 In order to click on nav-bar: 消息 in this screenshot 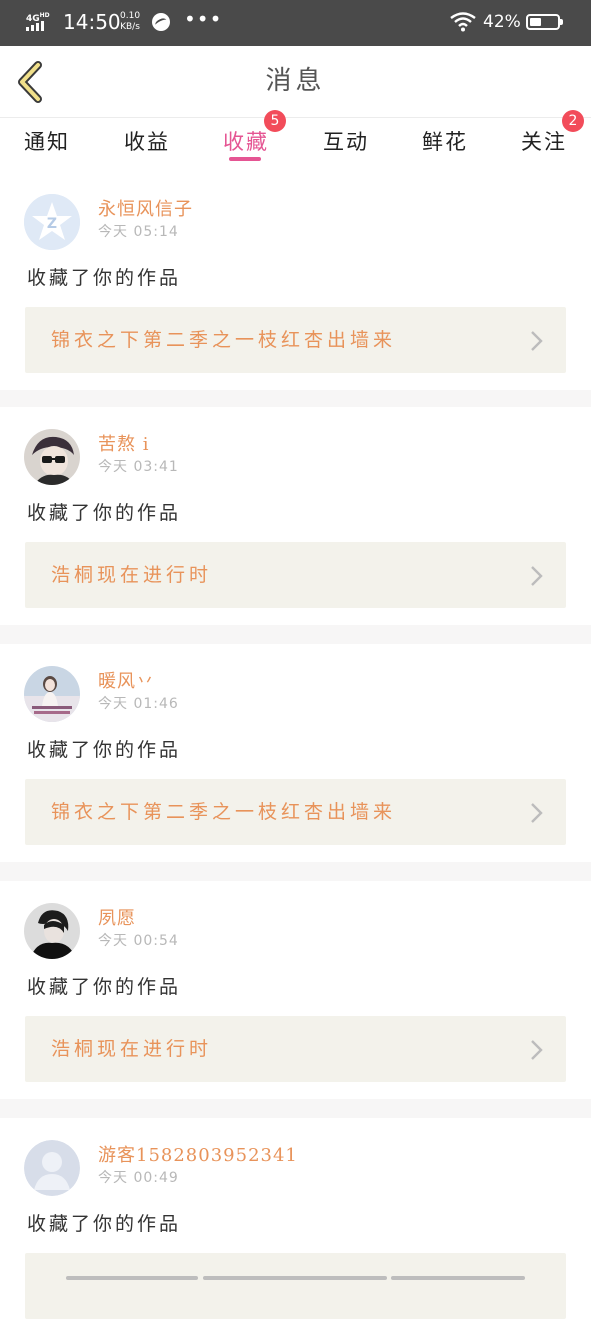, I will do `click(295, 82)`.